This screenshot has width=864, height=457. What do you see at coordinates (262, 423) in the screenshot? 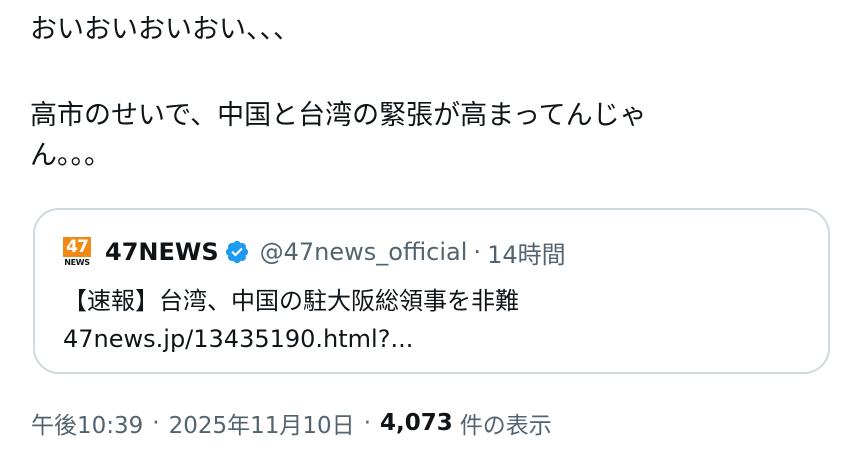
I see `tweet-timestamp-date: 2025年11月10日` at bounding box center [262, 423].